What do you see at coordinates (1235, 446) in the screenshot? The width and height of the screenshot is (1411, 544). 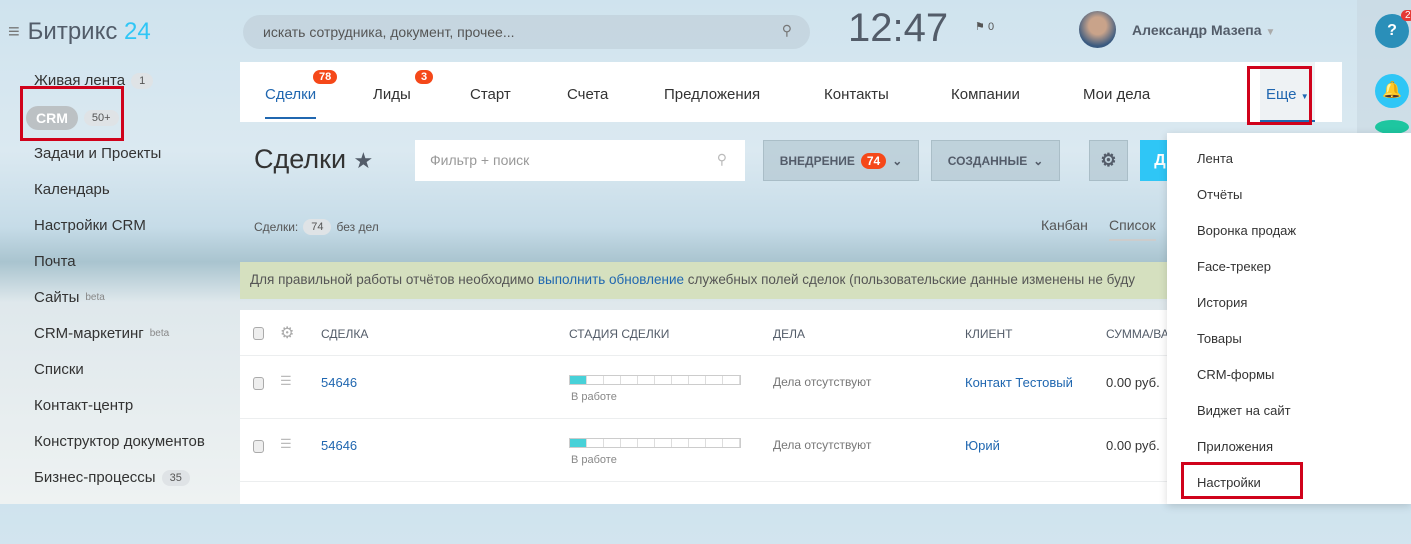 I see `menu-item: Приложения` at bounding box center [1235, 446].